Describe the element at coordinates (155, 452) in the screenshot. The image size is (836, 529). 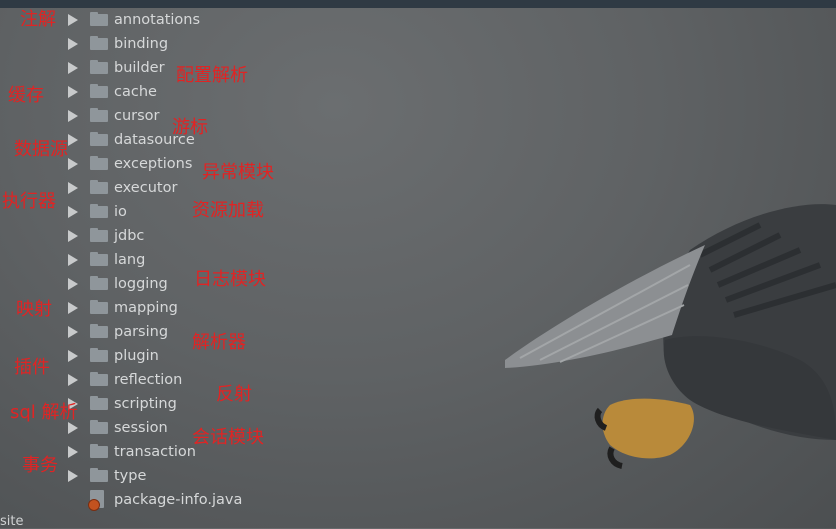
I see `tree-item-label: transaction` at that location.